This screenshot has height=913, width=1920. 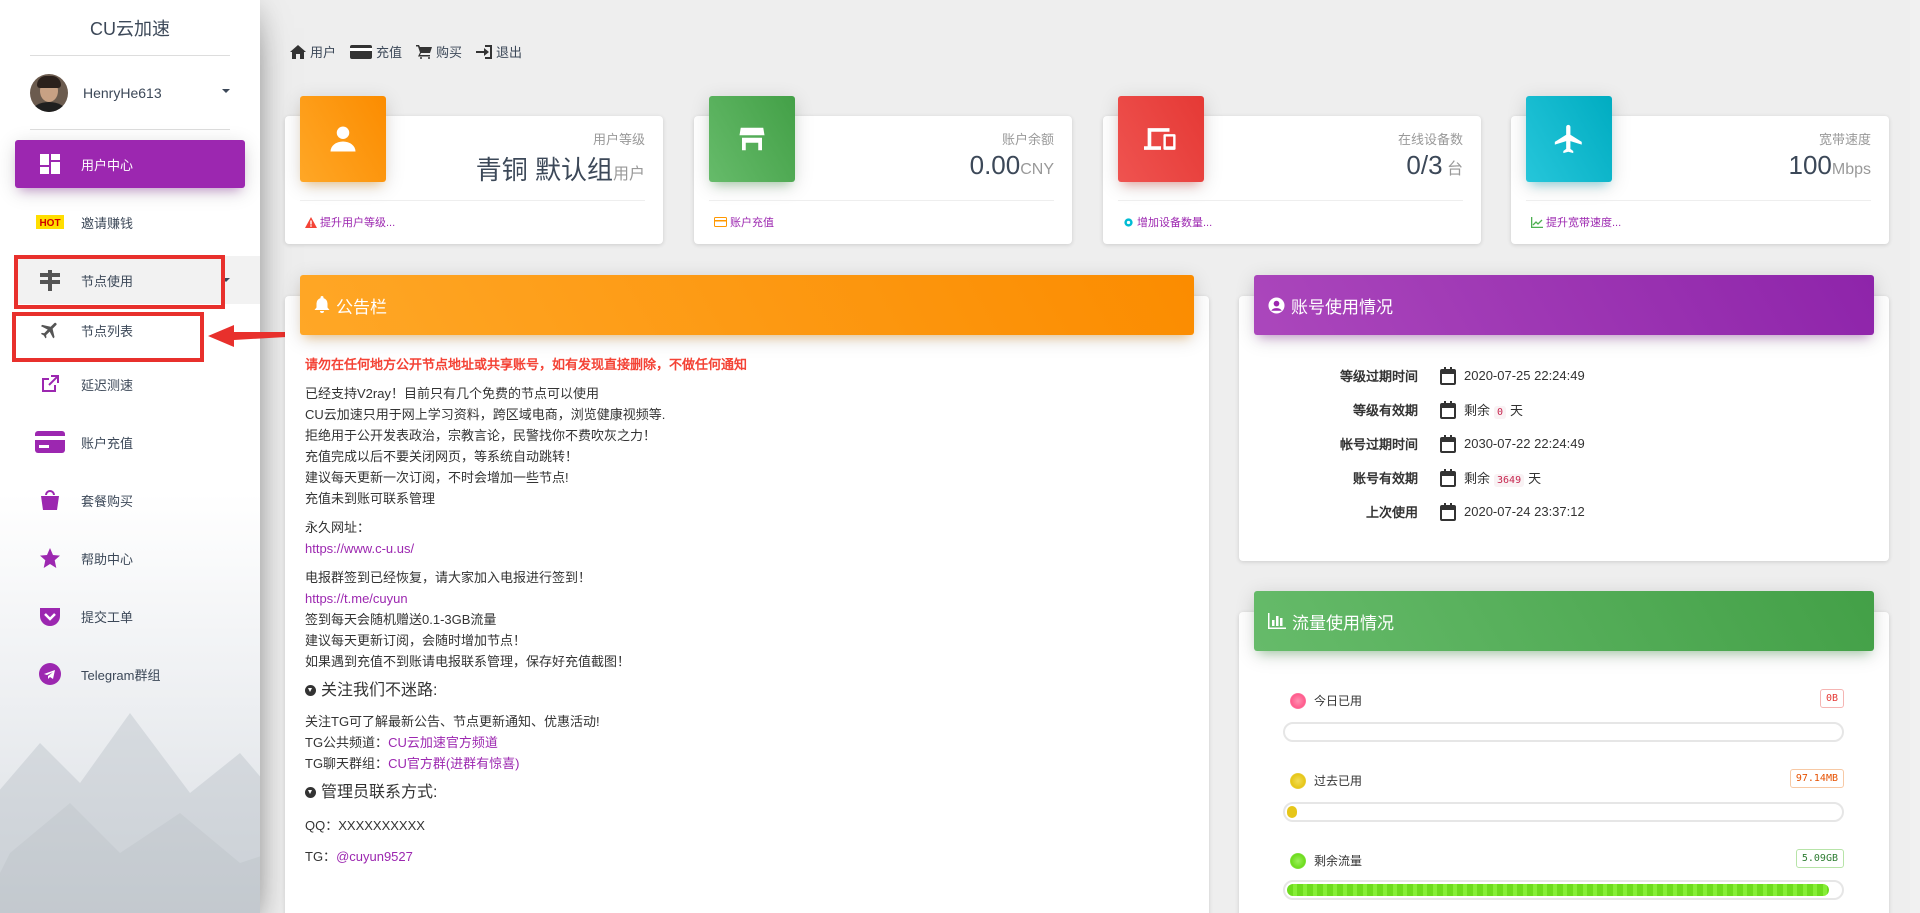 What do you see at coordinates (1563, 732) in the screenshot?
I see `traffic-progress-bar` at bounding box center [1563, 732].